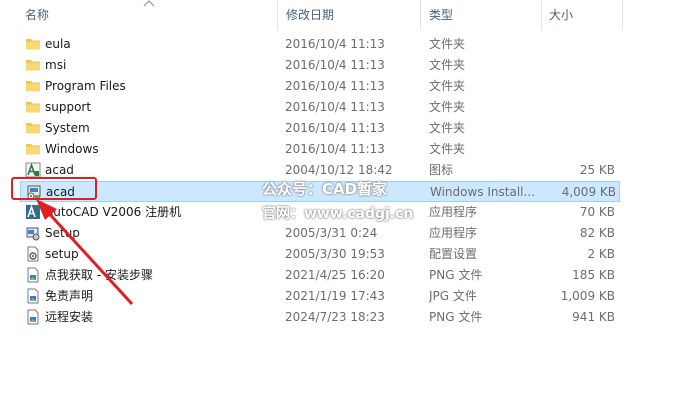 This screenshot has width=689, height=405. Describe the element at coordinates (338, 214) in the screenshot. I see `watermark-line2: 官网：www.cadgj.cn` at that location.